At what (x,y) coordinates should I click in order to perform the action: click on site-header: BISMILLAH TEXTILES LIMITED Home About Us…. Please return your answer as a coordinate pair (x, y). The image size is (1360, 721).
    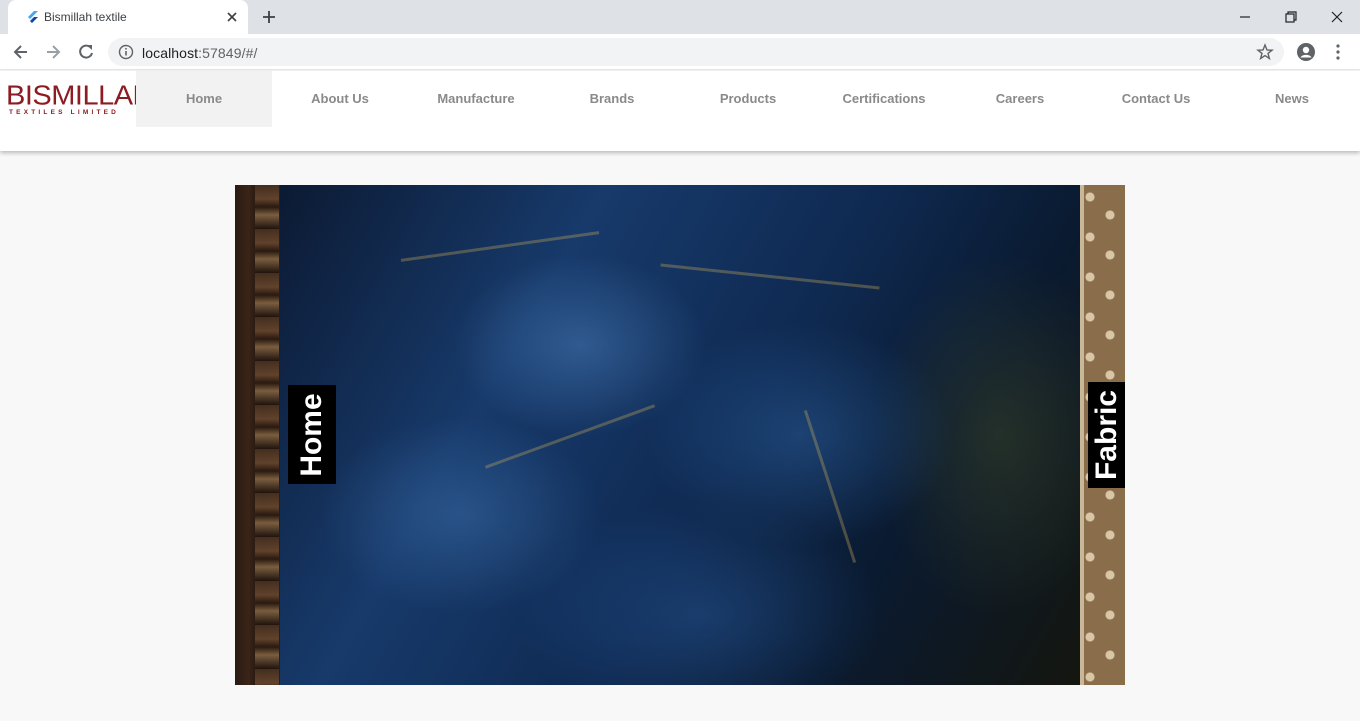
    Looking at the image, I should click on (680, 111).